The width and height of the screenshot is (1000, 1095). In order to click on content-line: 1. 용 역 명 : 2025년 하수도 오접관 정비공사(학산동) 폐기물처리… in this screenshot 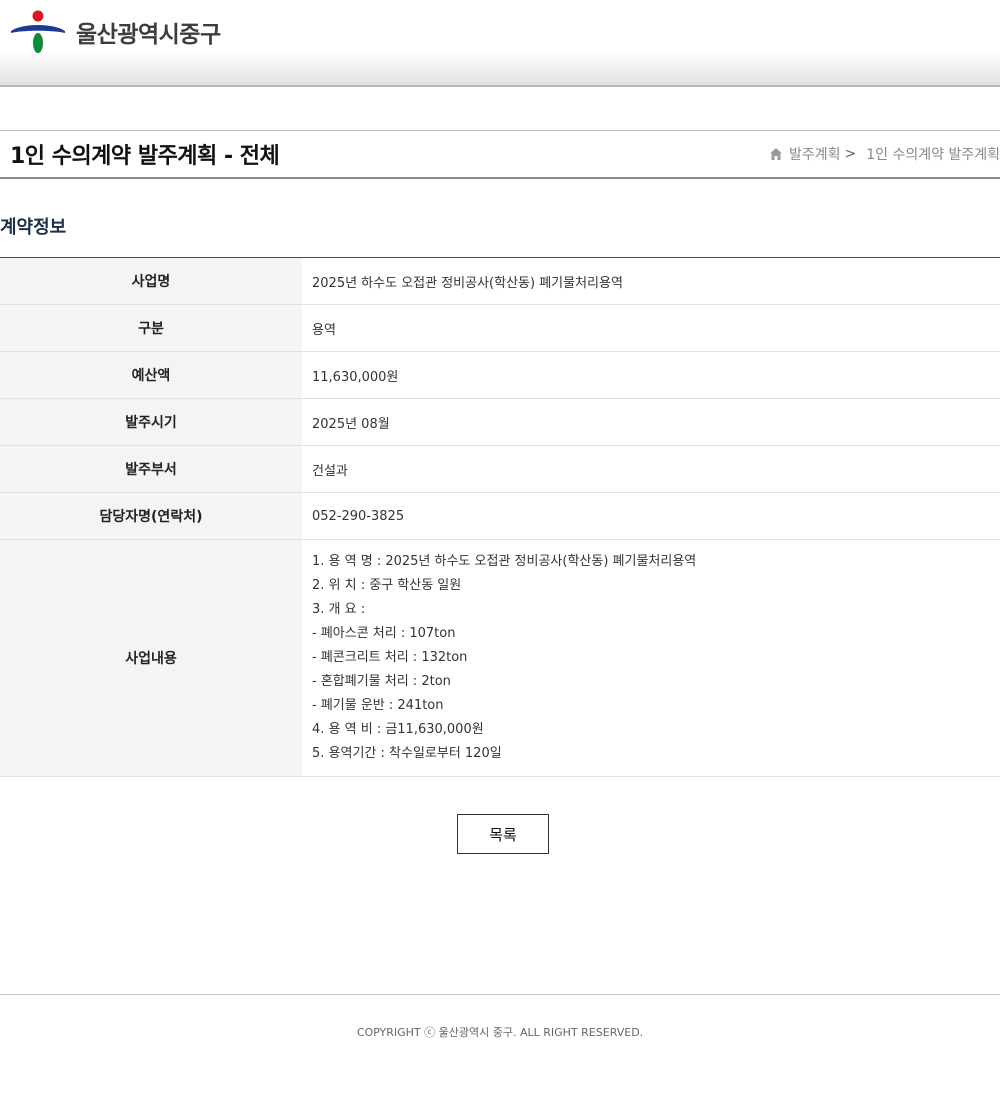, I will do `click(504, 561)`.